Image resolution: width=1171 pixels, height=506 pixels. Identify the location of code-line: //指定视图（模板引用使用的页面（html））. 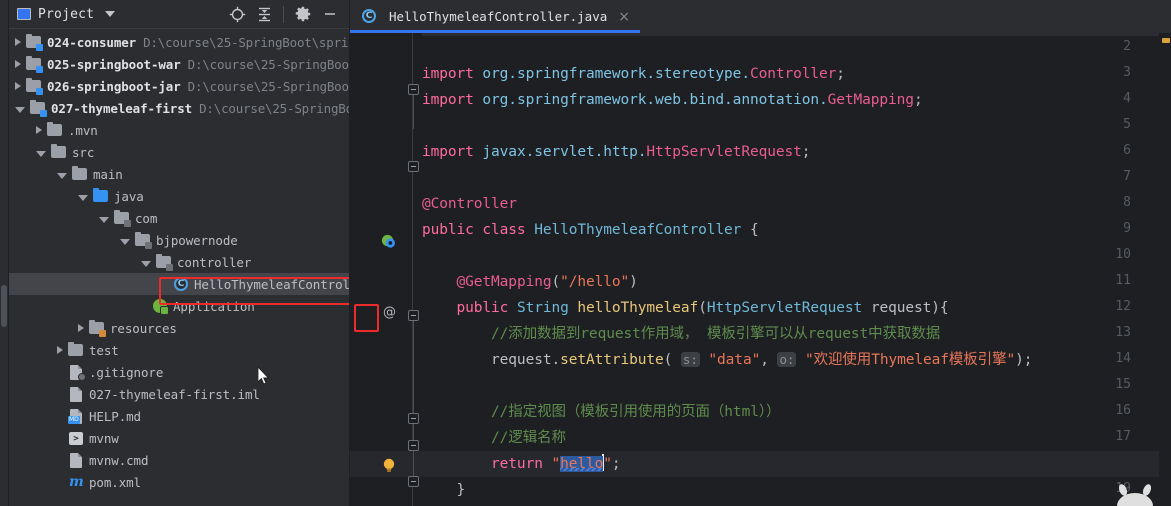
(636, 412).